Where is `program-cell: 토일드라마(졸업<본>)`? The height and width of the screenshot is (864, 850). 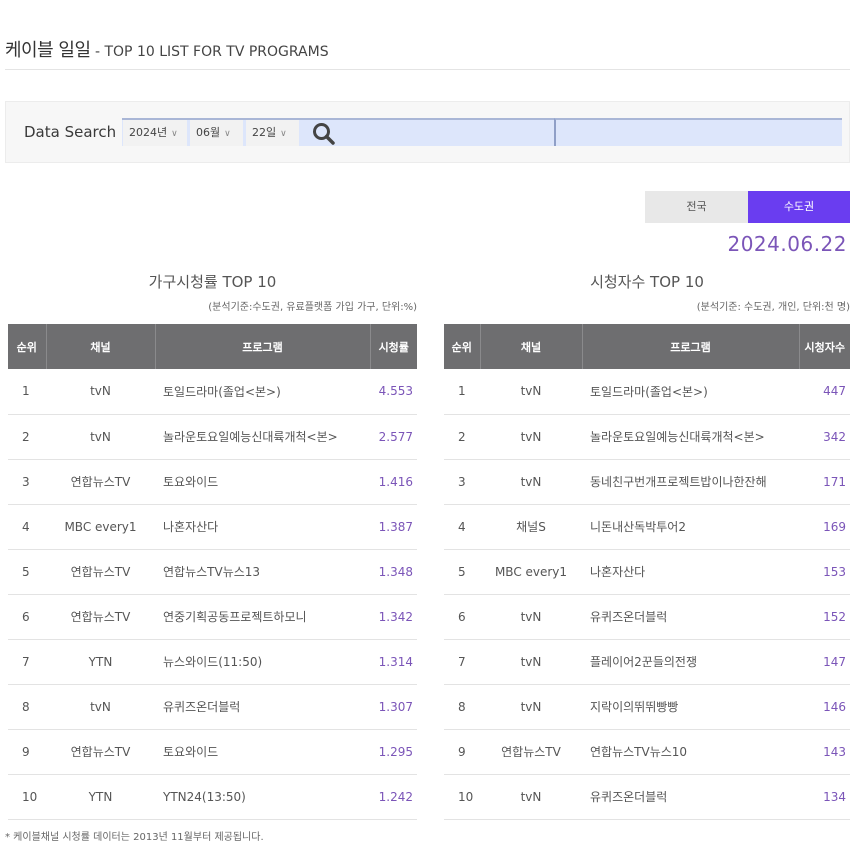
program-cell: 토일드라마(졸업<본>) is located at coordinates (262, 392).